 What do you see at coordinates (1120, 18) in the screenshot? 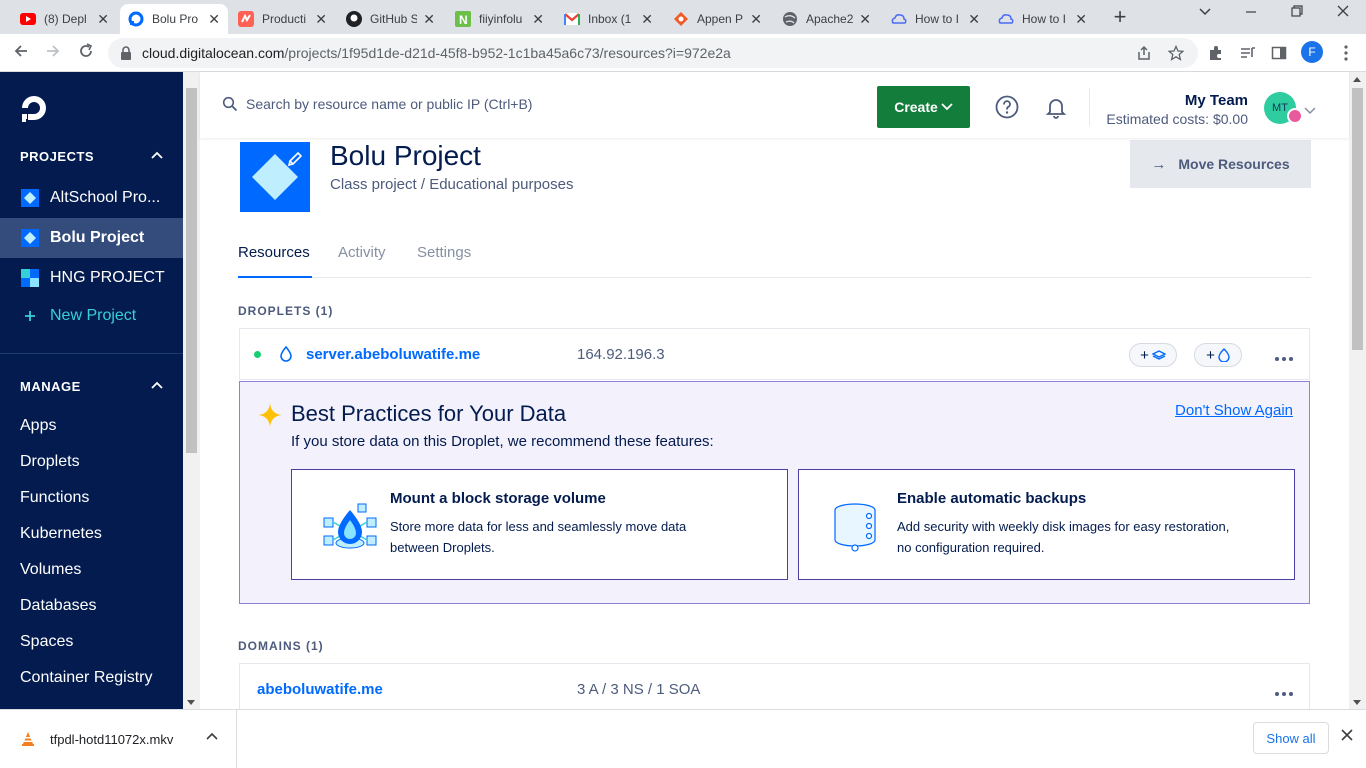
I see `new-tab-button: +` at bounding box center [1120, 18].